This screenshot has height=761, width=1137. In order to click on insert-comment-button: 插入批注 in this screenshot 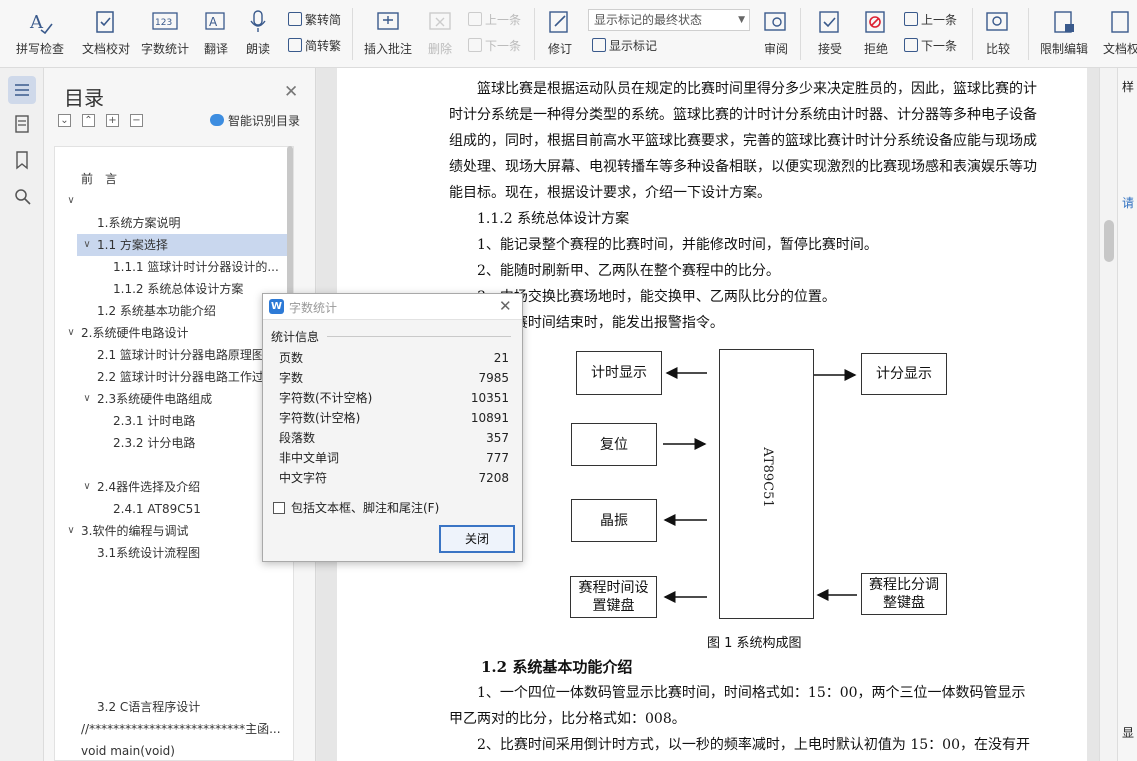, I will do `click(388, 33)`.